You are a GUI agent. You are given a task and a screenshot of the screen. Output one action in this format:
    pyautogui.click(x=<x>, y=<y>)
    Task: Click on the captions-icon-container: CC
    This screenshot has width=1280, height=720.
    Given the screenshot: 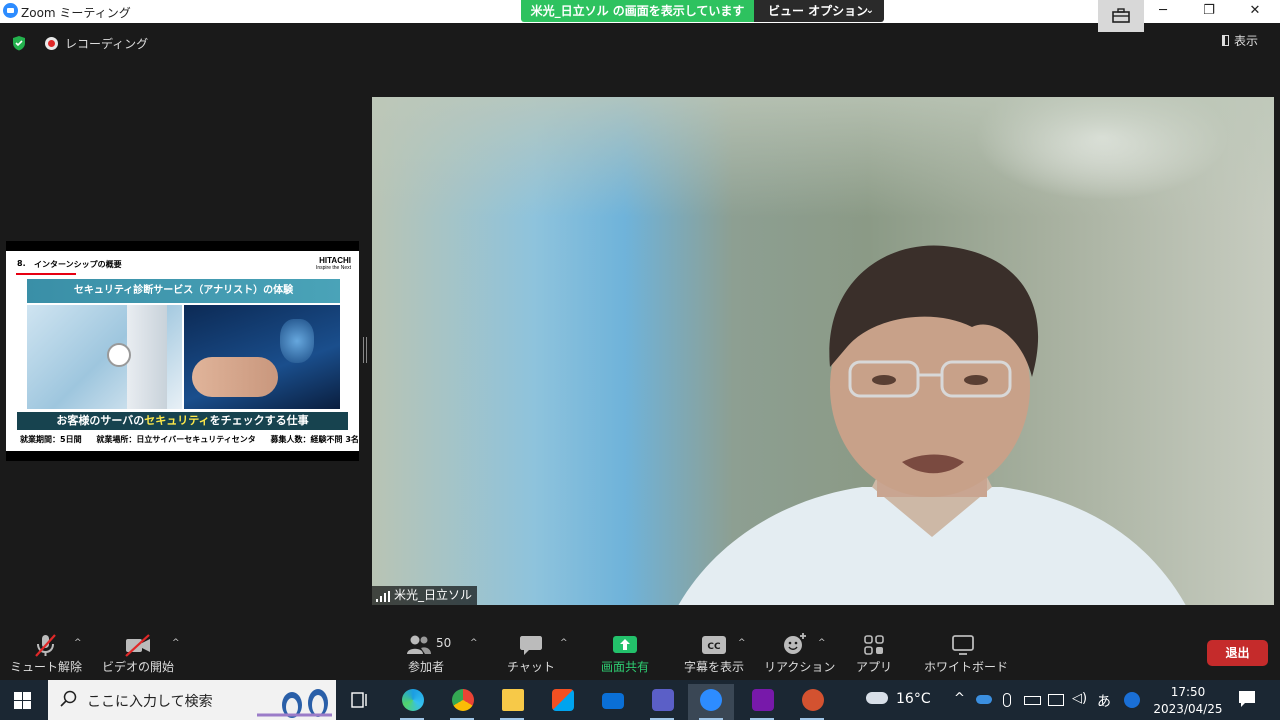 What is the action you would take?
    pyautogui.click(x=714, y=645)
    